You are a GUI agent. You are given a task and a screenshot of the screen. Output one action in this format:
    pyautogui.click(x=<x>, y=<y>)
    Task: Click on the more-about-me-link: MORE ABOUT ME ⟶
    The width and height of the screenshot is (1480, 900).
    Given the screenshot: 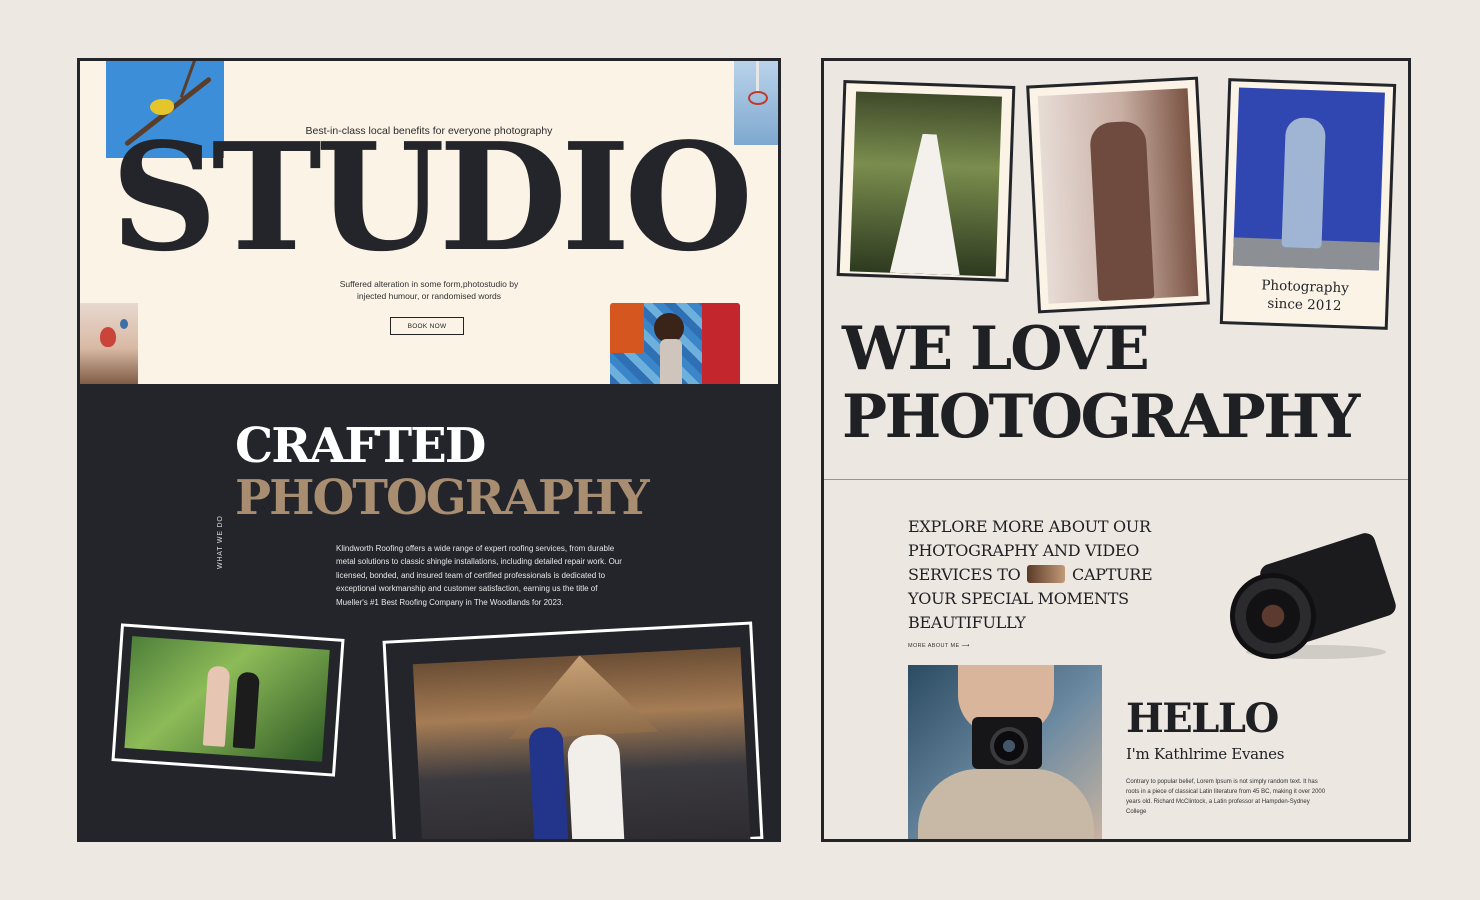 What is the action you would take?
    pyautogui.click(x=939, y=646)
    